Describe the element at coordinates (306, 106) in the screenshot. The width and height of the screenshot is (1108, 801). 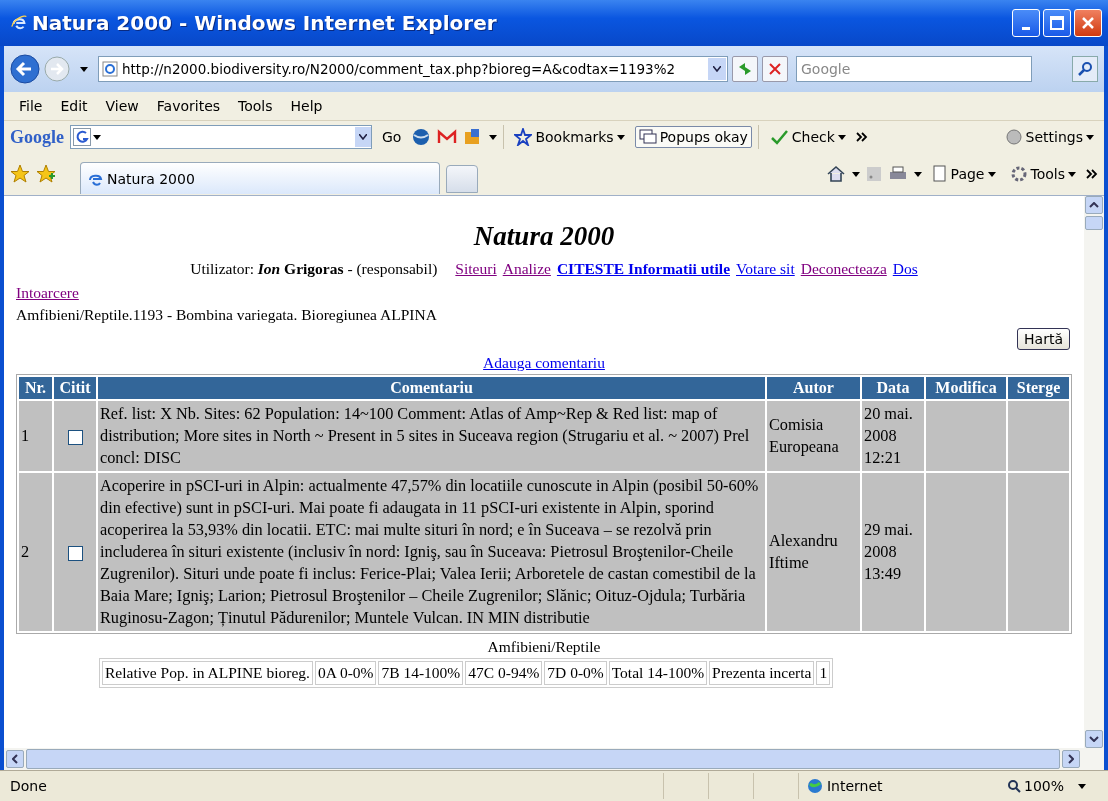
I see `menu-item: Help` at that location.